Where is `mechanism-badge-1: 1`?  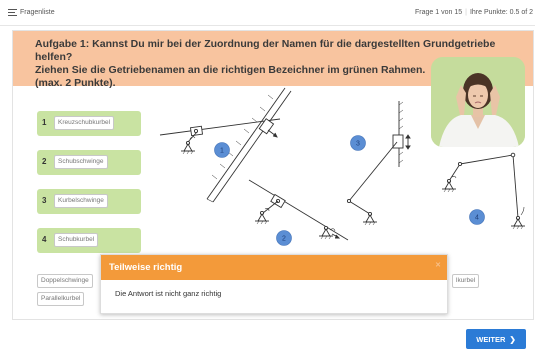
mechanism-badge-1: 1 is located at coordinates (222, 150).